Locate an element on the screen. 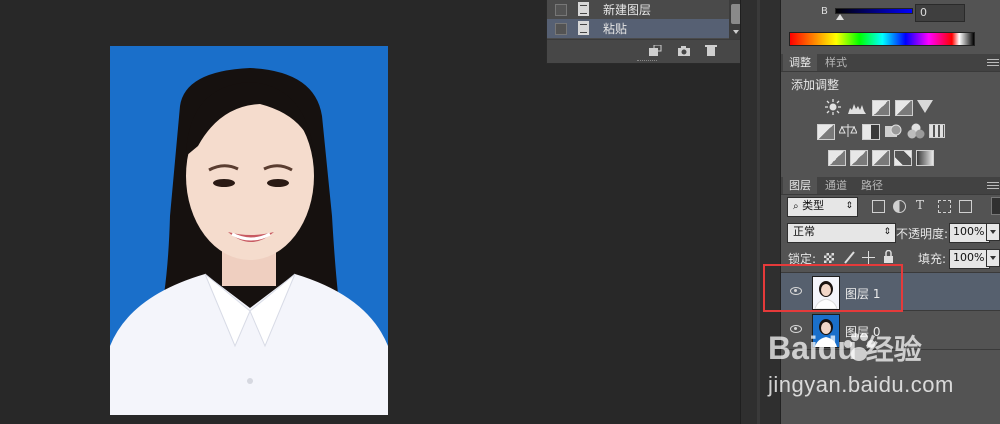  color-lookup-icon is located at coordinates (937, 131).